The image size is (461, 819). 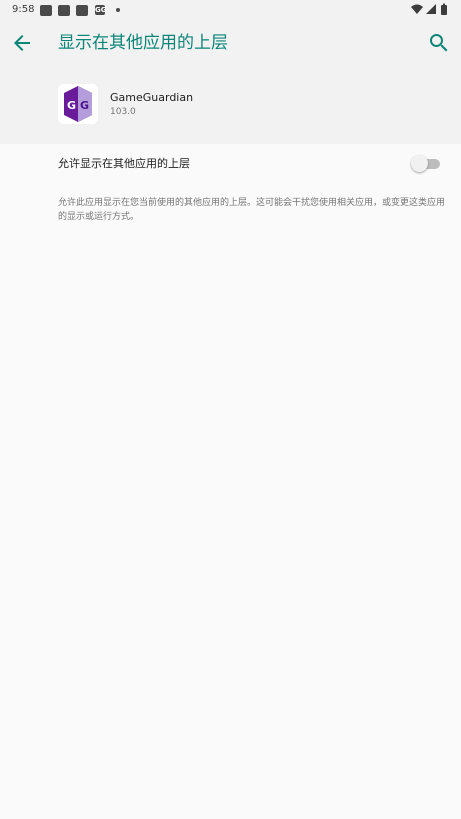 What do you see at coordinates (230, 43) in the screenshot?
I see `app-toolbar: 显示在其他应用的上层` at bounding box center [230, 43].